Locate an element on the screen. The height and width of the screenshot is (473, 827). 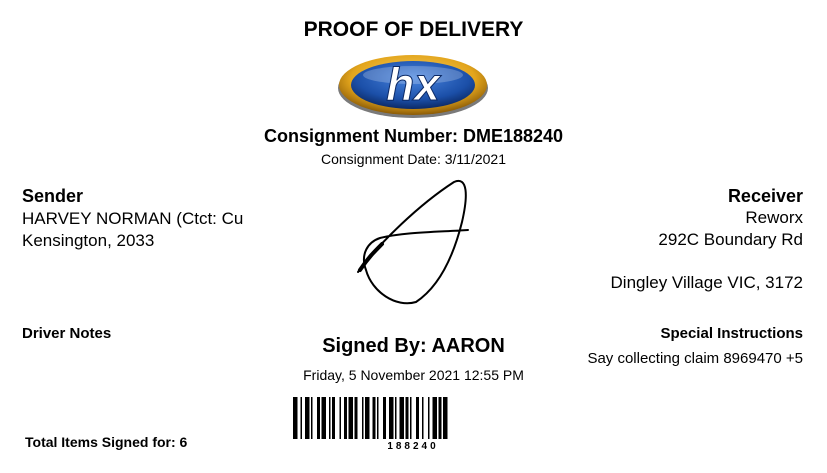
receiver-line-1: Reworx is located at coordinates (774, 217).